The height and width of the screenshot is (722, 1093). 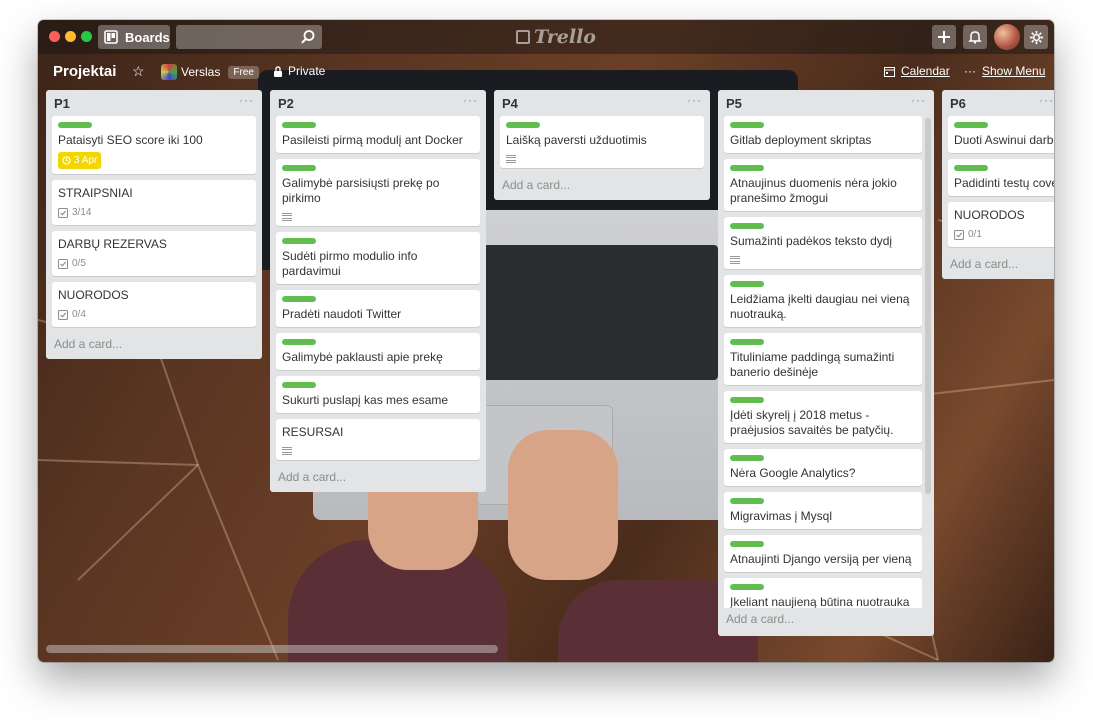 I want to click on card: Gitlab deployment skriptas, so click(x=823, y=134).